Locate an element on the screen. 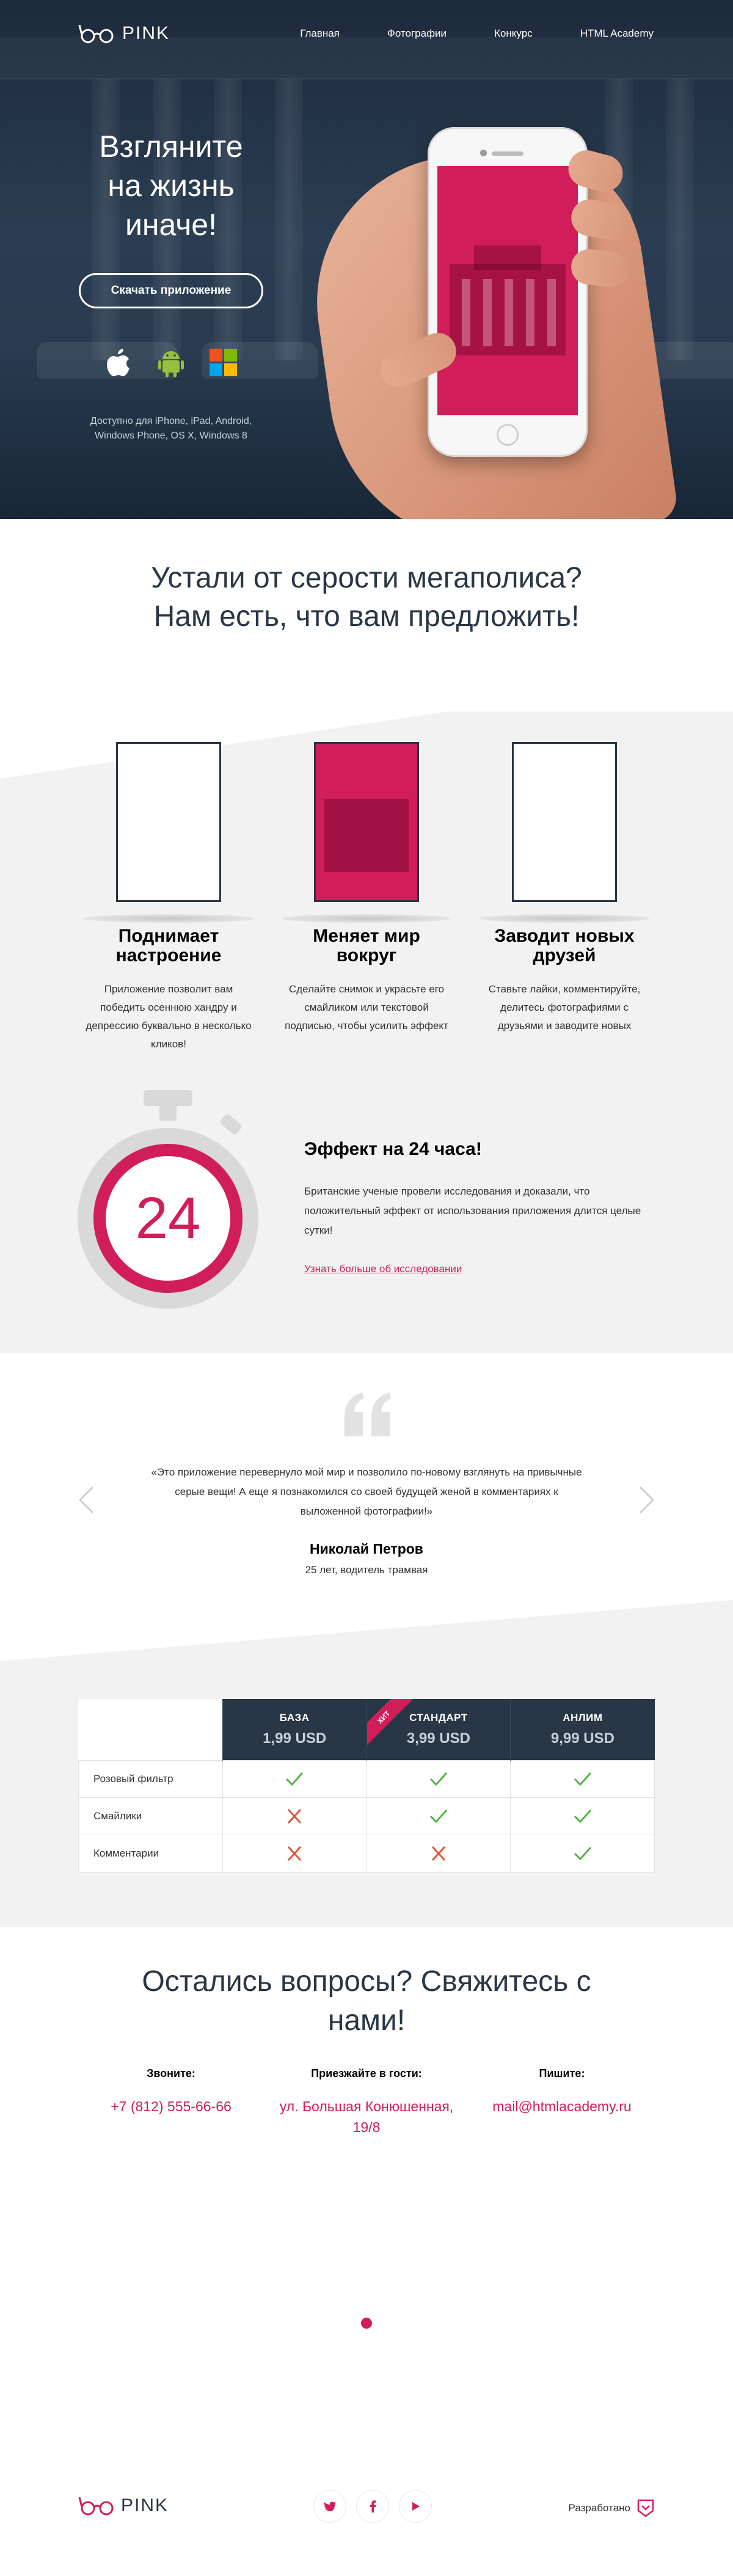 This screenshot has height=2576, width=733. map-marker-icon is located at coordinates (366, 2323).